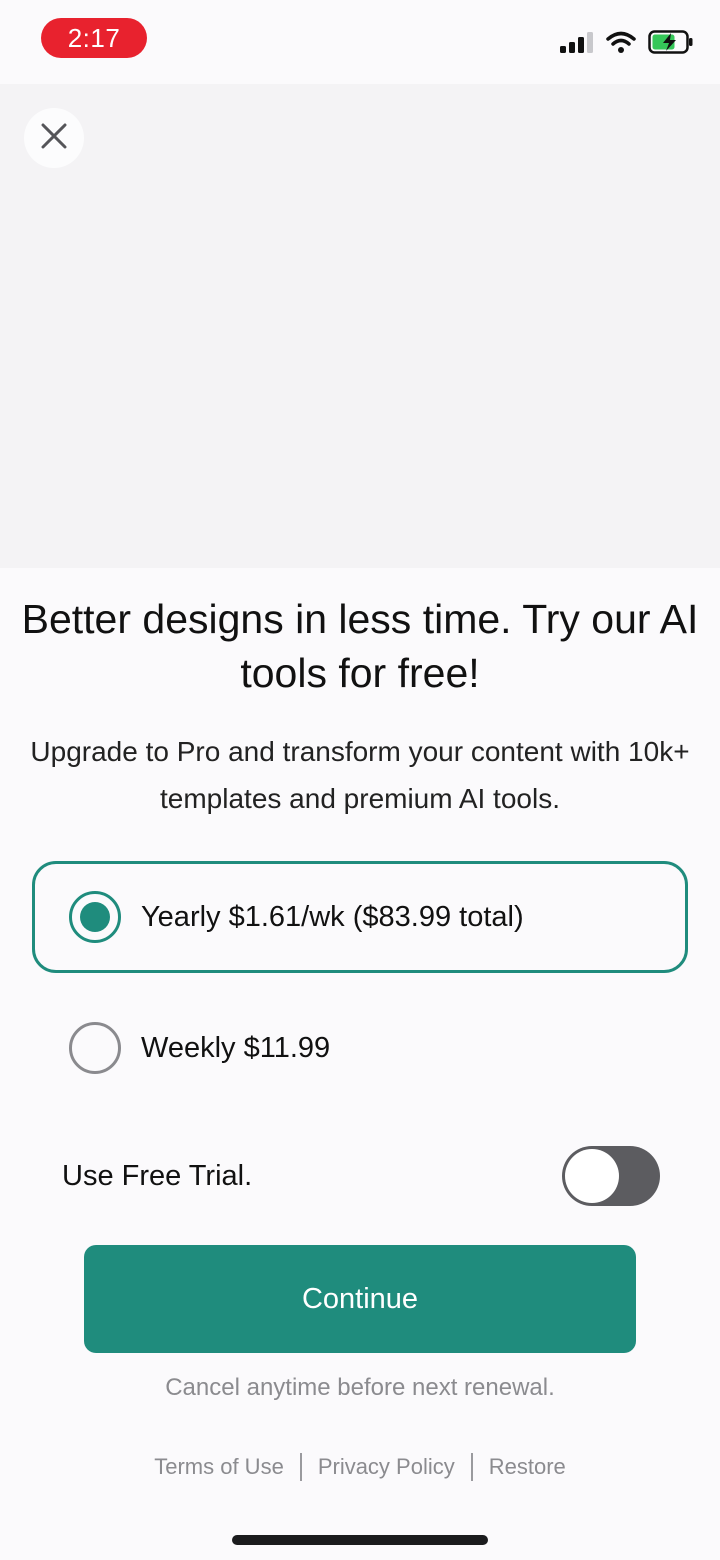 This screenshot has width=720, height=1560. I want to click on restore-link: Restore, so click(527, 1467).